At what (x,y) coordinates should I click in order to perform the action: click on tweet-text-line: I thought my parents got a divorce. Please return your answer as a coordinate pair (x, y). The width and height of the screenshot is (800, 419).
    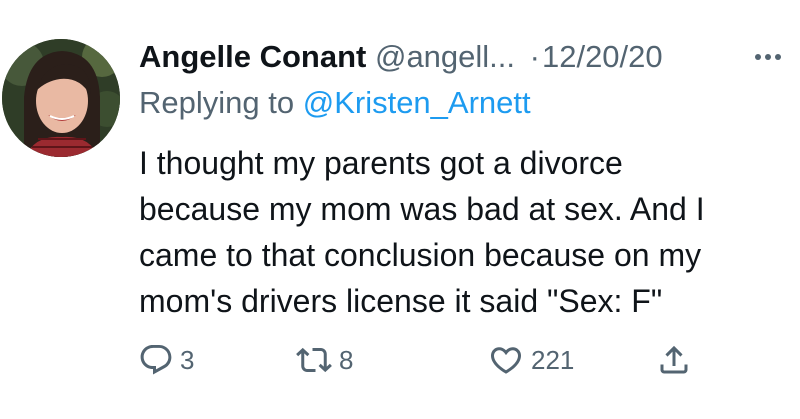
    Looking at the image, I should click on (381, 163).